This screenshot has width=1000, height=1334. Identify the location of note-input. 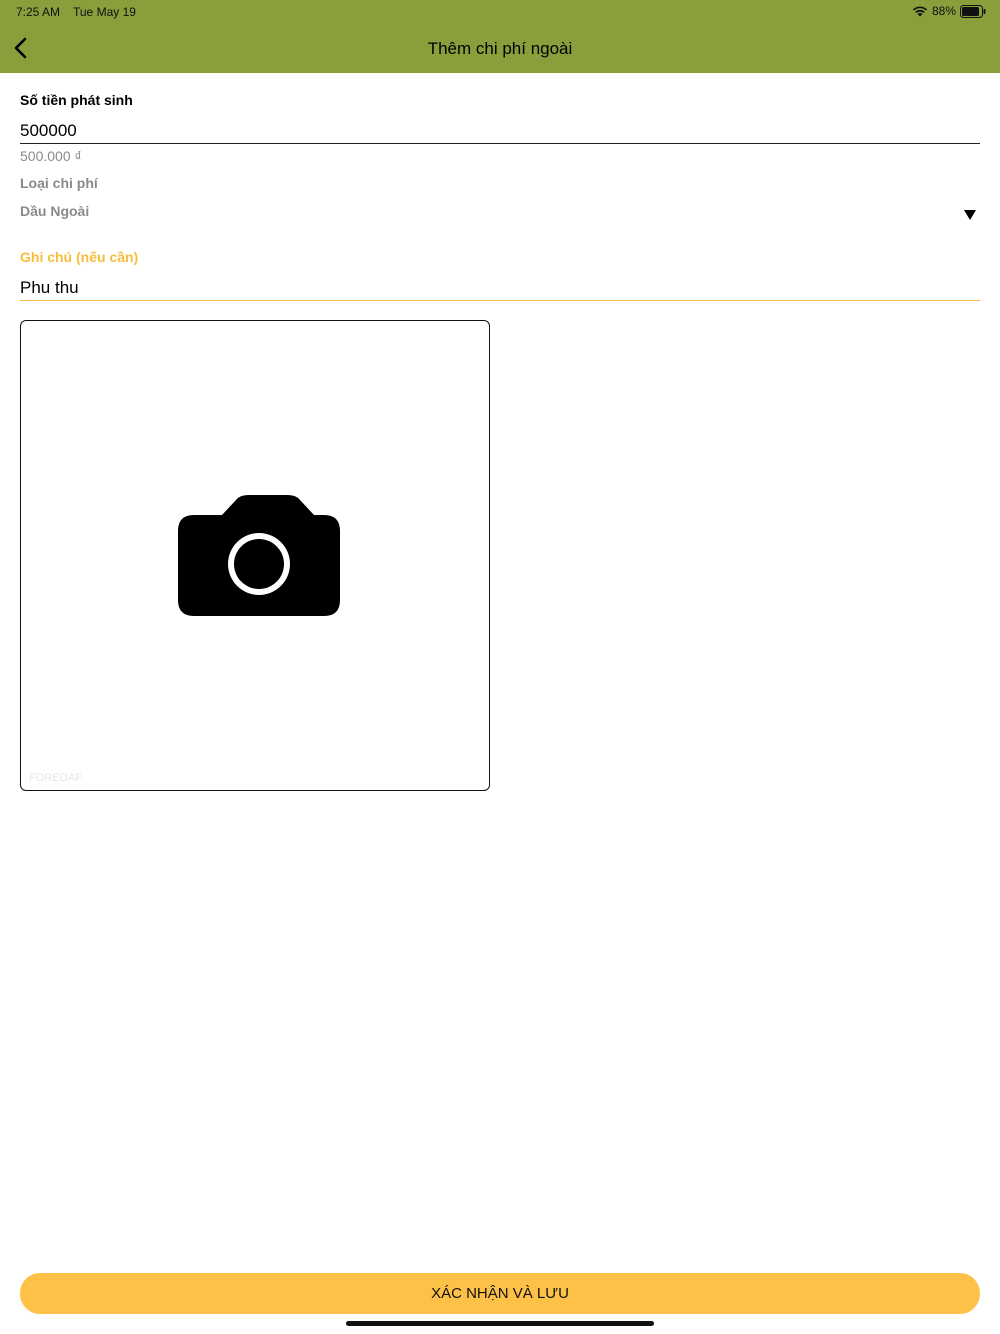
(500, 288).